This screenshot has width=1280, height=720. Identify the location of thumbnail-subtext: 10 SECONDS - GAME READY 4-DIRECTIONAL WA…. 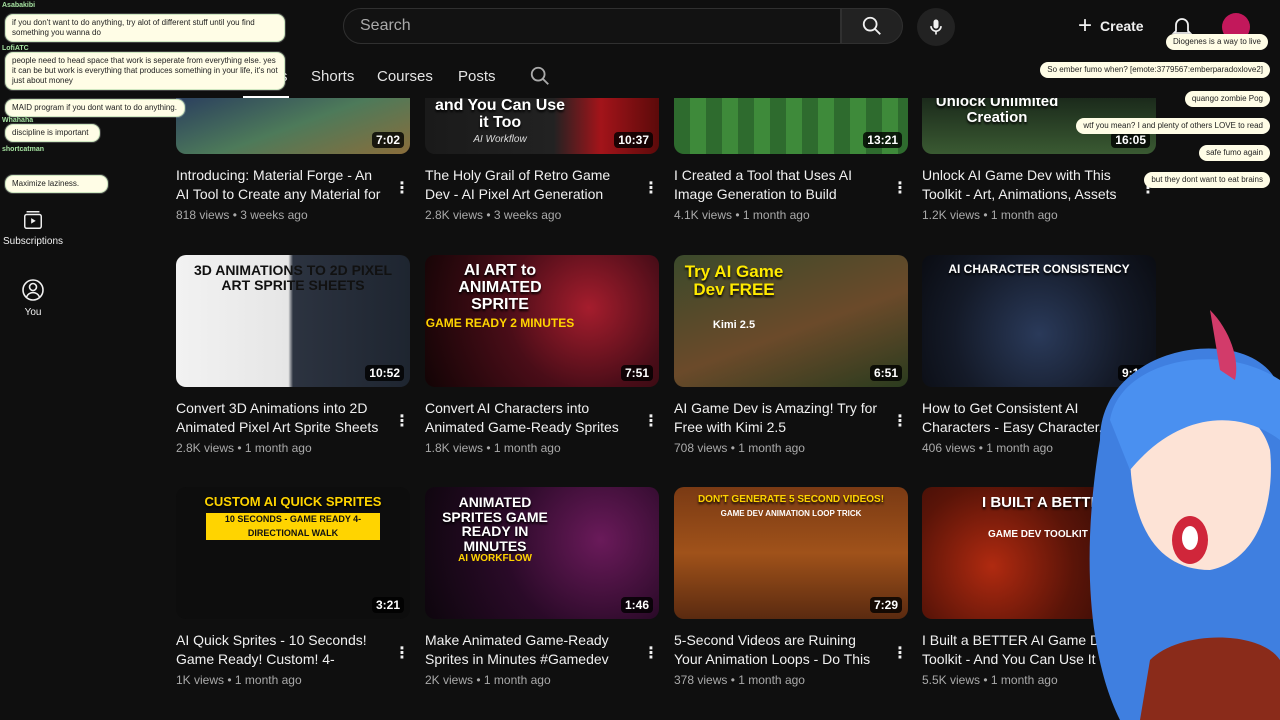
(293, 526).